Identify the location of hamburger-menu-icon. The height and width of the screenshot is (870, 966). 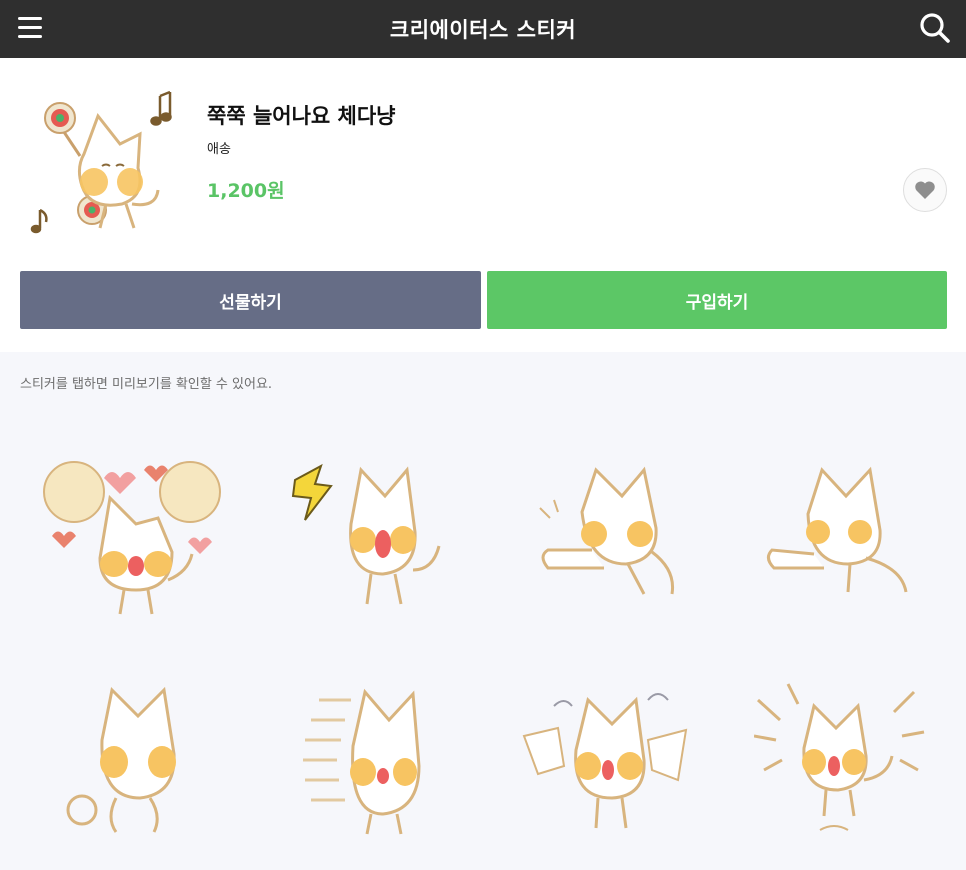
(30, 28).